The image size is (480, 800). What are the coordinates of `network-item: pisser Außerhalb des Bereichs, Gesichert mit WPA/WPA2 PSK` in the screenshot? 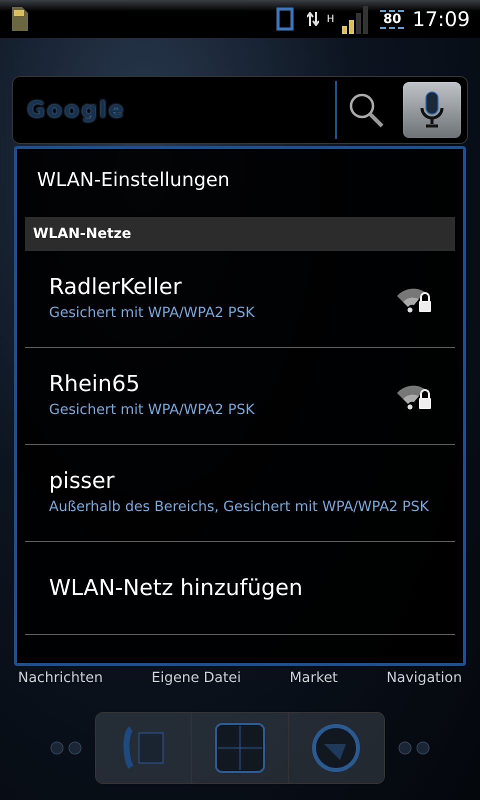 It's located at (240, 493).